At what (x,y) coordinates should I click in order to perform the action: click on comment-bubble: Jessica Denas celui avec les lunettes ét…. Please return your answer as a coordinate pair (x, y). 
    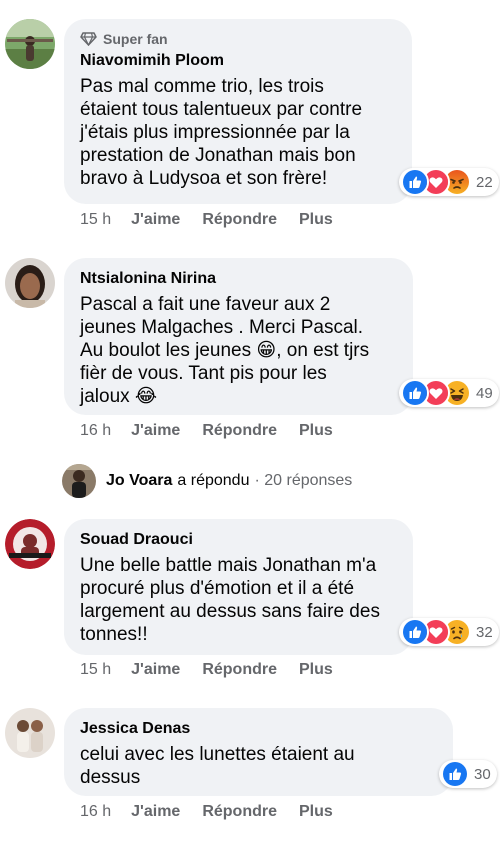
    Looking at the image, I should click on (258, 752).